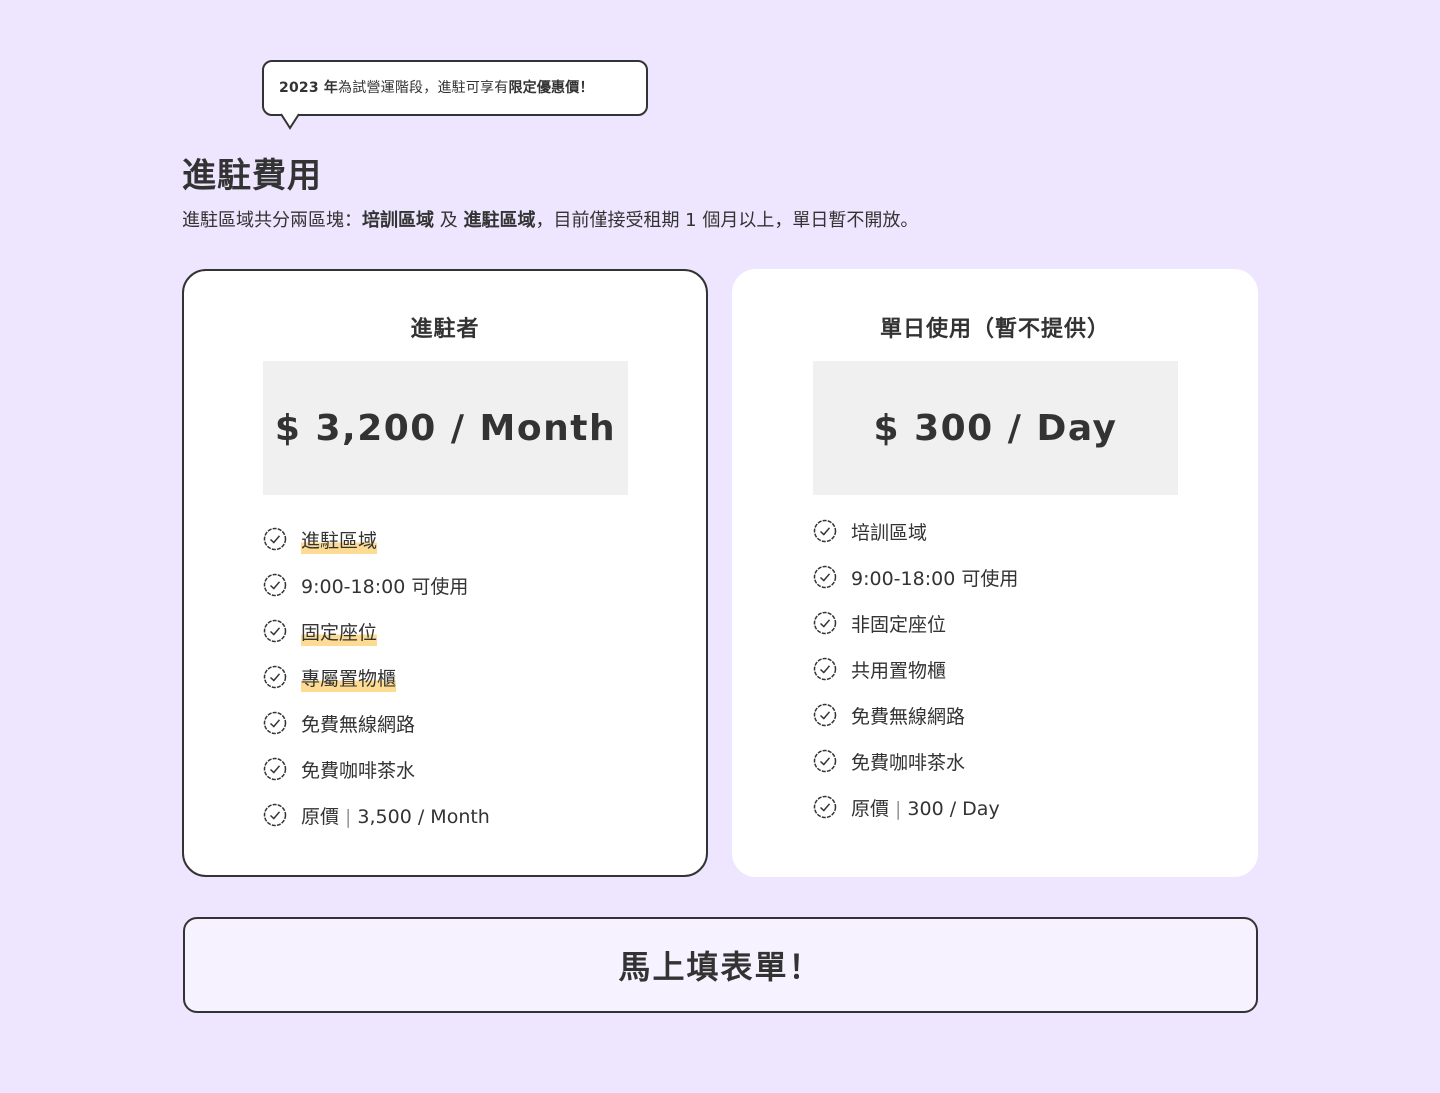 The width and height of the screenshot is (1440, 1093). I want to click on feature-item: 專屬置物櫃, so click(376, 687).